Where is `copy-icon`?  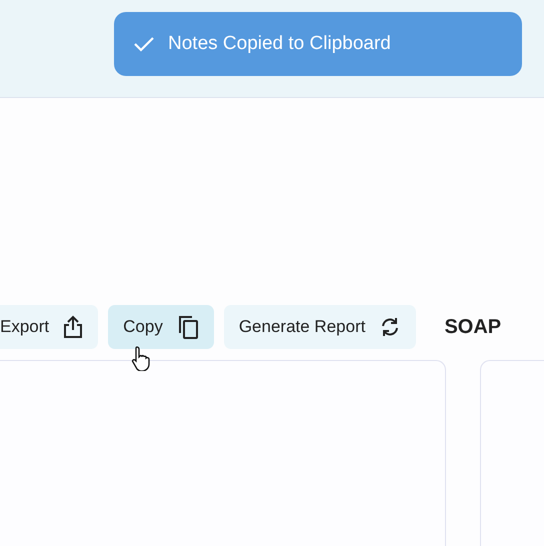 copy-icon is located at coordinates (187, 327).